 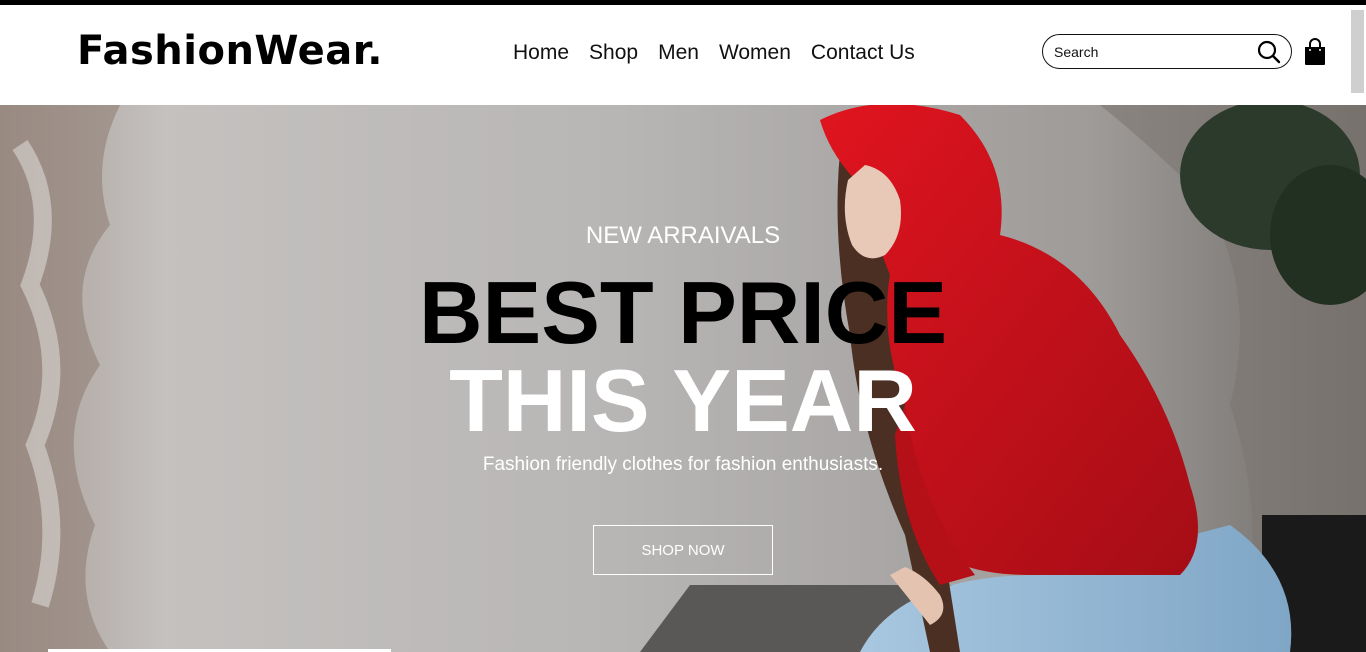 What do you see at coordinates (863, 53) in the screenshot?
I see `nav-contact-us: Contact Us` at bounding box center [863, 53].